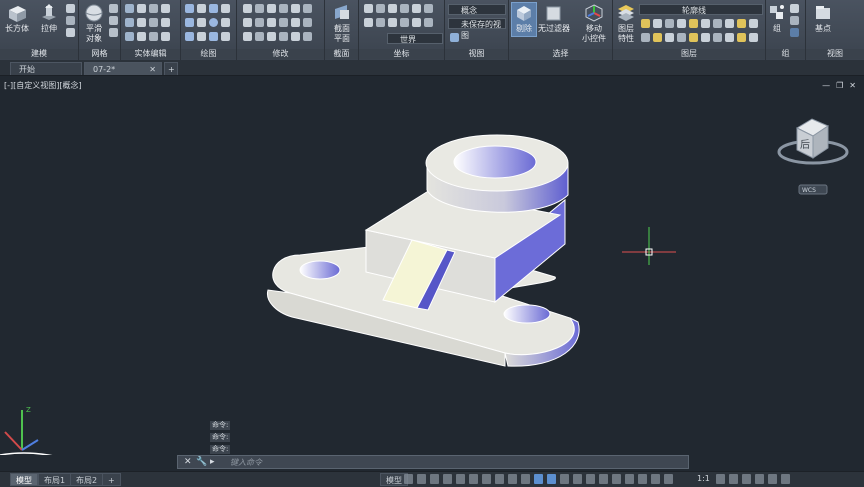 Image resolution: width=864 pixels, height=487 pixels. What do you see at coordinates (259, 22) in the screenshot?
I see `fillet-icon` at bounding box center [259, 22].